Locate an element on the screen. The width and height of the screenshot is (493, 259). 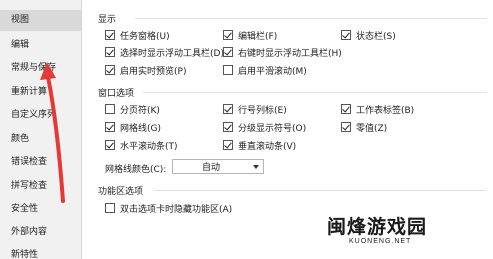
watermark-main-text: 闽烽游戏园 is located at coordinates (377, 227).